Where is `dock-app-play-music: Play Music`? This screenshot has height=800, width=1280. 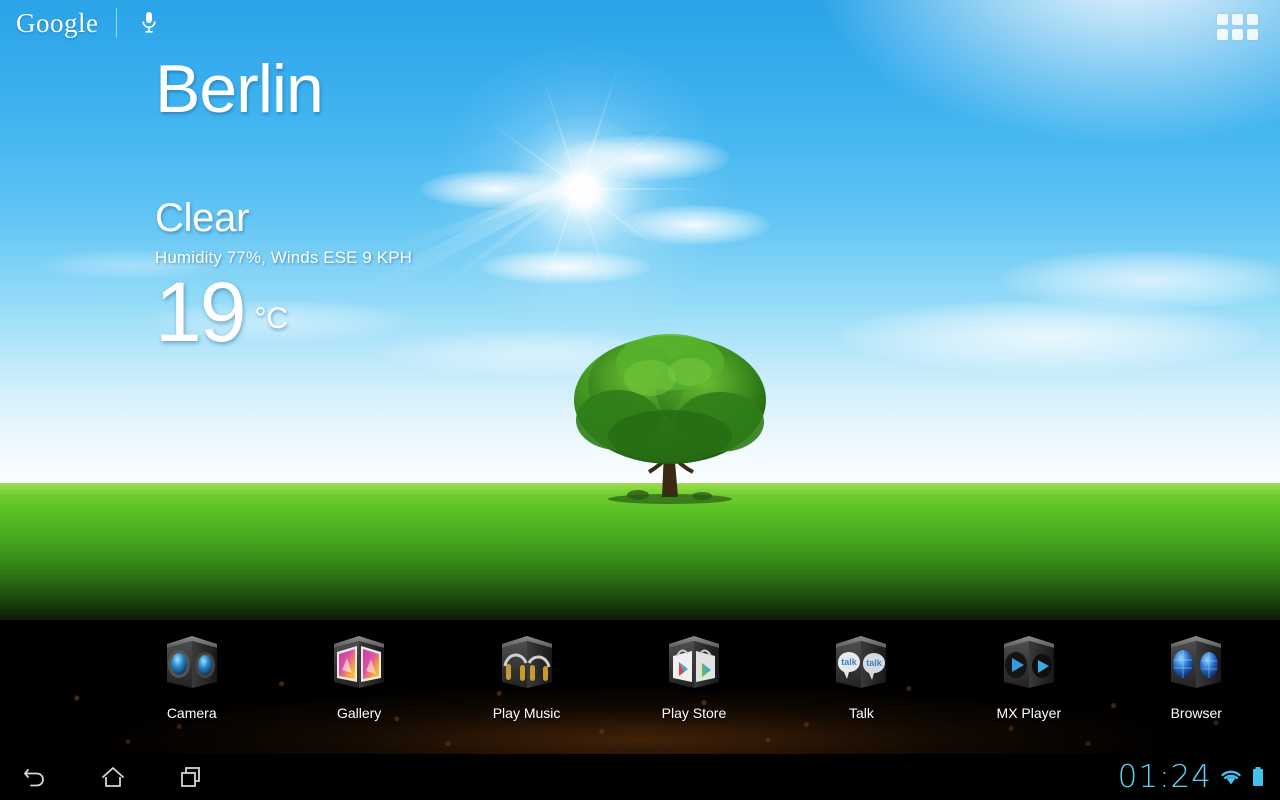
dock-app-play-music: Play Music is located at coordinates (526, 676).